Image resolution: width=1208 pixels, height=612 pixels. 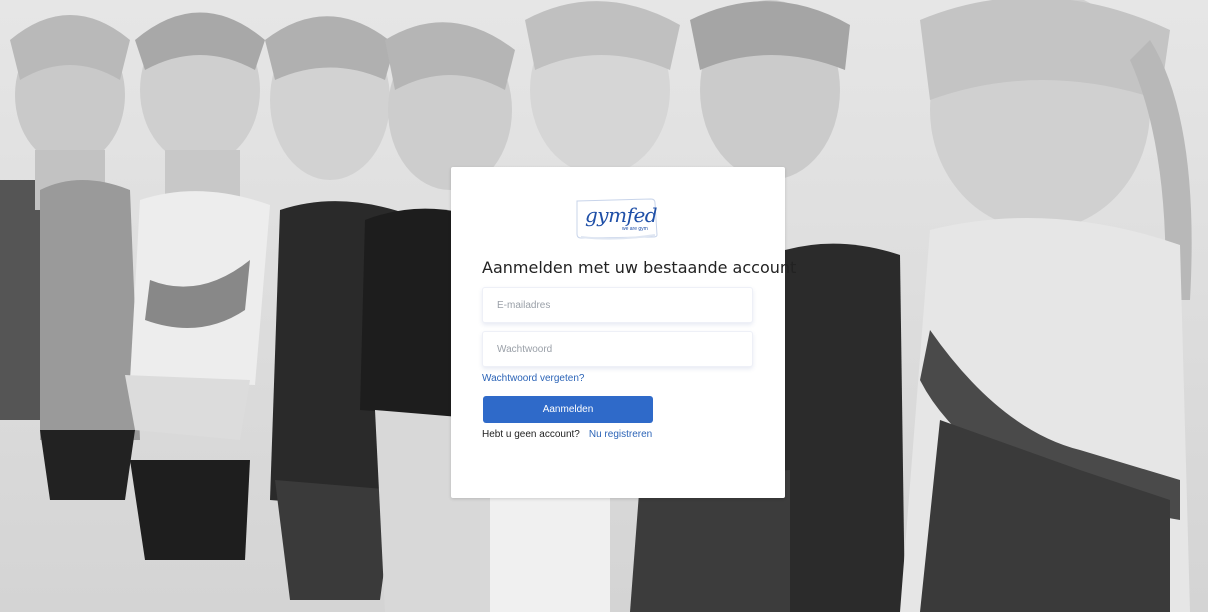 What do you see at coordinates (568, 409) in the screenshot?
I see `sign-in-button: Aanmelden` at bounding box center [568, 409].